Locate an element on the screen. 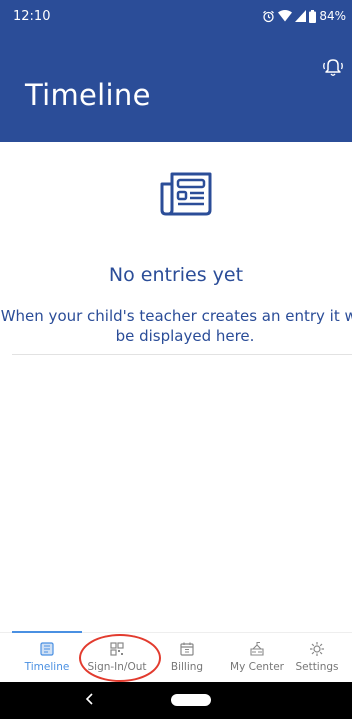  tab-timeline: Timeline is located at coordinates (47, 656).